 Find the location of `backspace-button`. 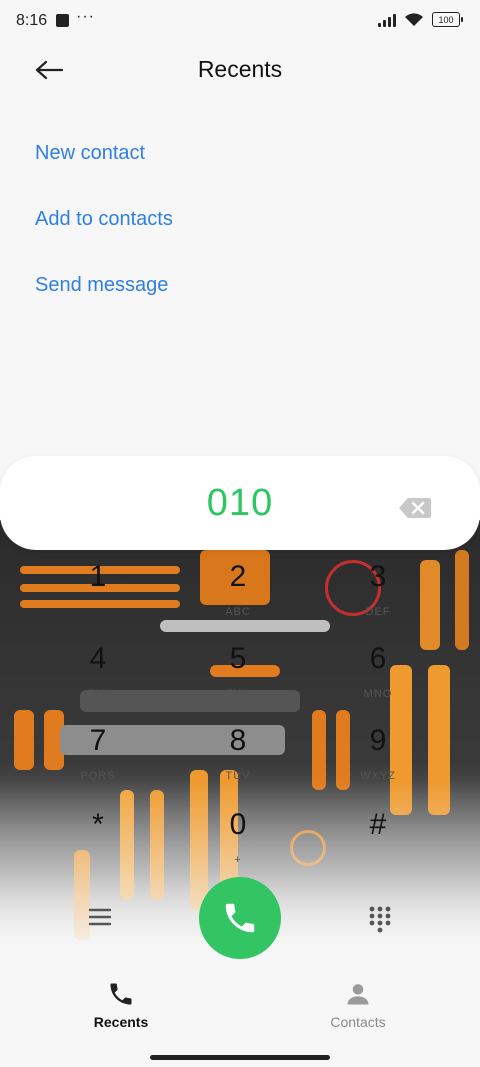

backspace-button is located at coordinates (415, 508).